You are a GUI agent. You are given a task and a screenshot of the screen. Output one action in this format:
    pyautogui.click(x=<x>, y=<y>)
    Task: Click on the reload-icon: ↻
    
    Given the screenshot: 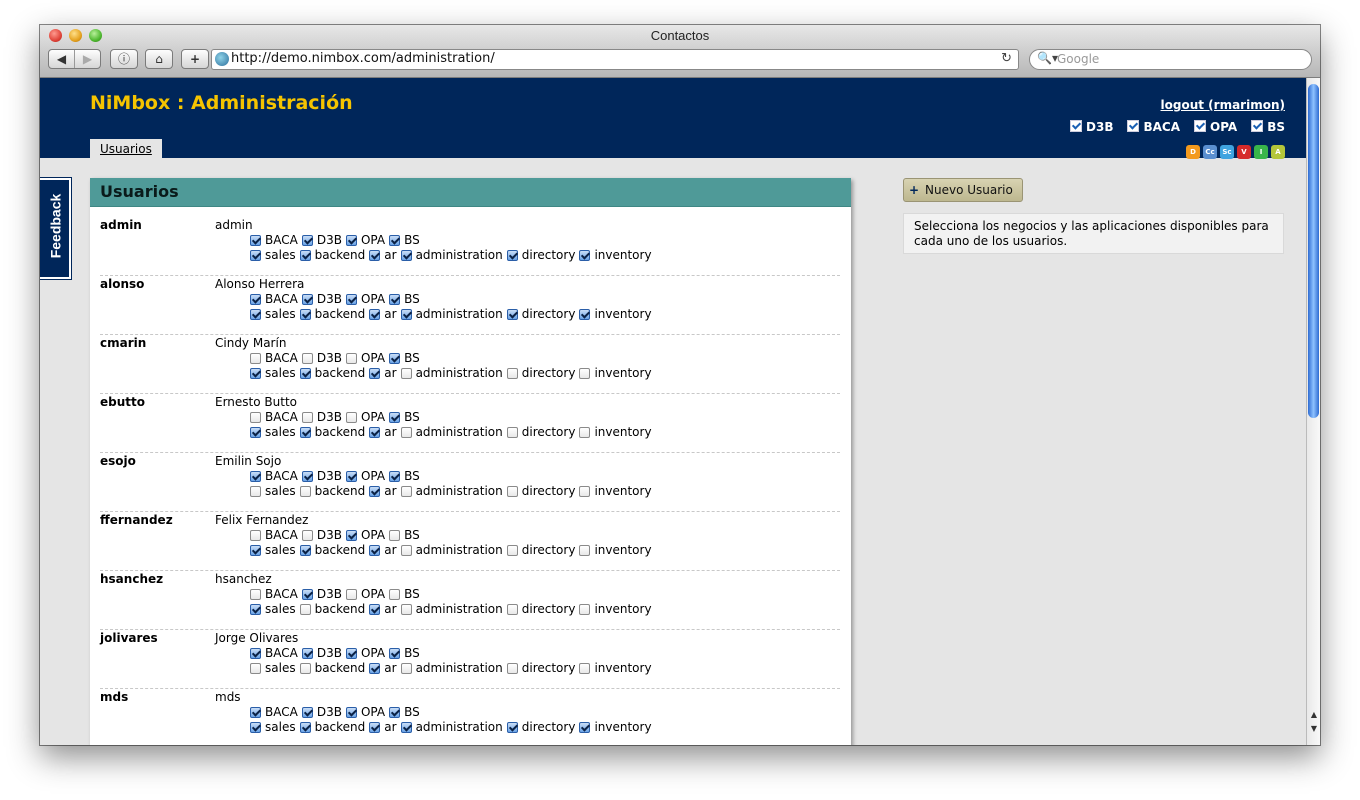 What is the action you would take?
    pyautogui.click(x=1006, y=58)
    